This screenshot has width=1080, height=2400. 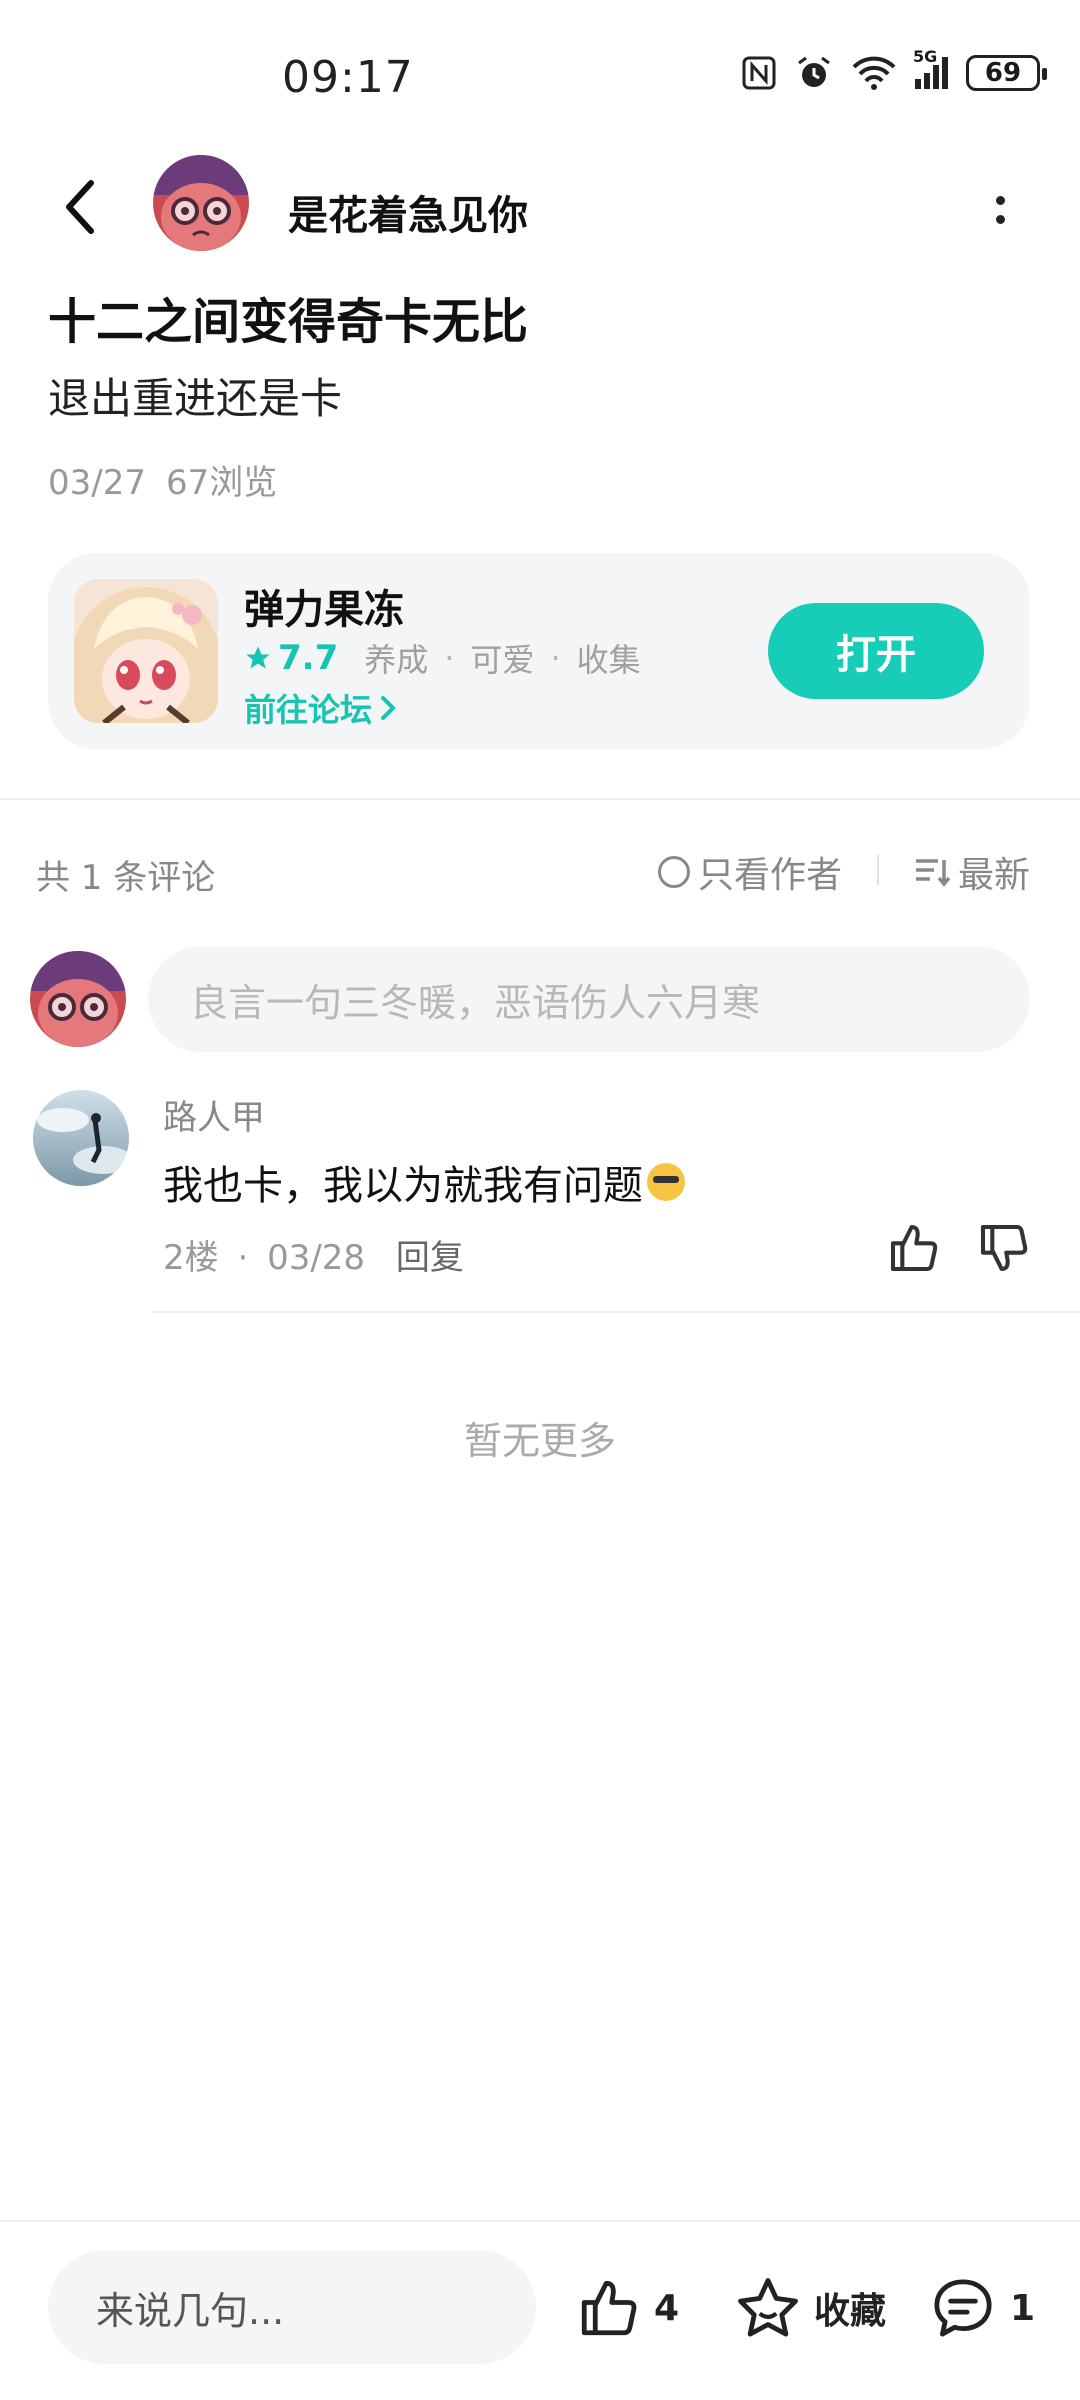 I want to click on battery-indicator: 69, so click(x=1006, y=73).